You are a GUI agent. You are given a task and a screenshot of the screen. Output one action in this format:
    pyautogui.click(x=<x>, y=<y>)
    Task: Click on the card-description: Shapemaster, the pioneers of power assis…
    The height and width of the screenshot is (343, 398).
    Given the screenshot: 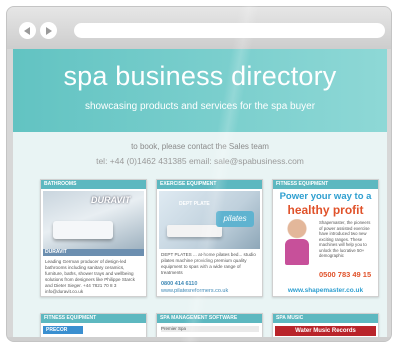 What is the action you would take?
    pyautogui.click(x=345, y=239)
    